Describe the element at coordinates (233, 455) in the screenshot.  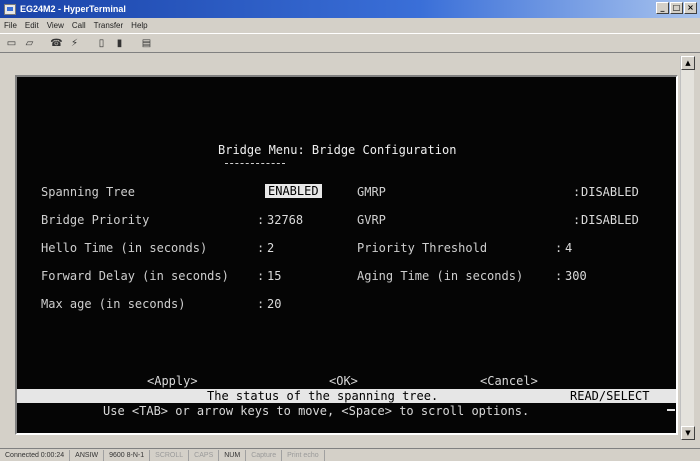
I see `status-num: NUM` at that location.